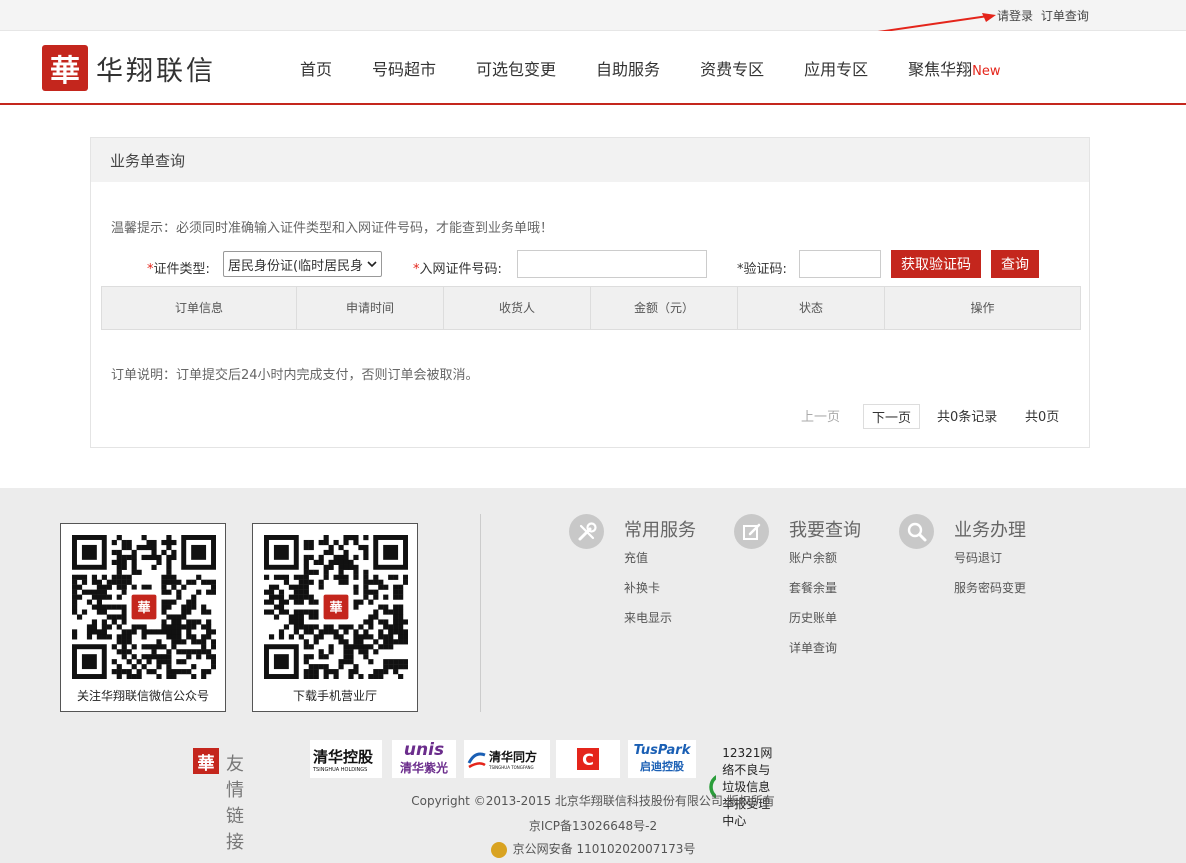 This screenshot has height=863, width=1186. I want to click on id-number-input, so click(612, 264).